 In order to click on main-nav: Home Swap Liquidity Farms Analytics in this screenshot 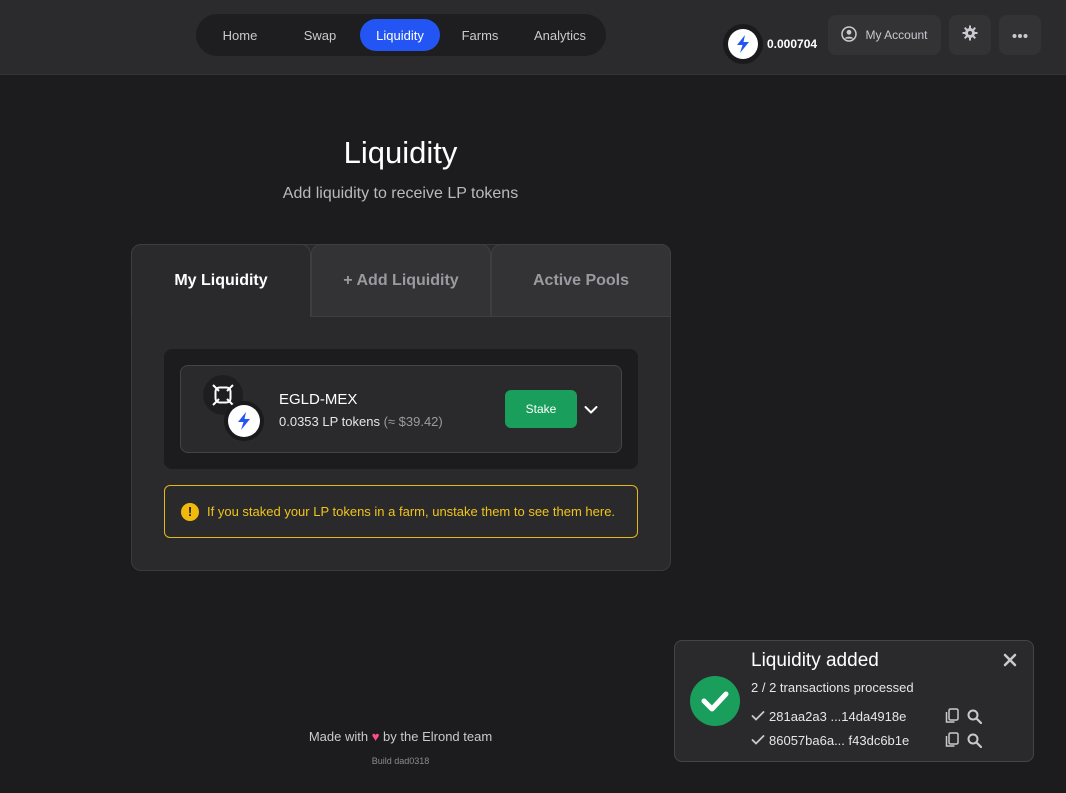, I will do `click(401, 35)`.